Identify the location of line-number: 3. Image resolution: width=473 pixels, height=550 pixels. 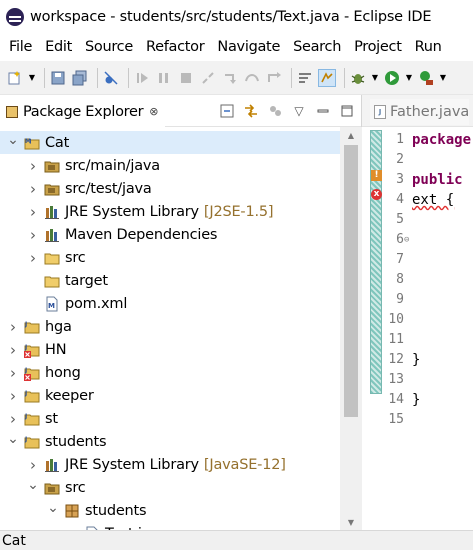
(394, 180).